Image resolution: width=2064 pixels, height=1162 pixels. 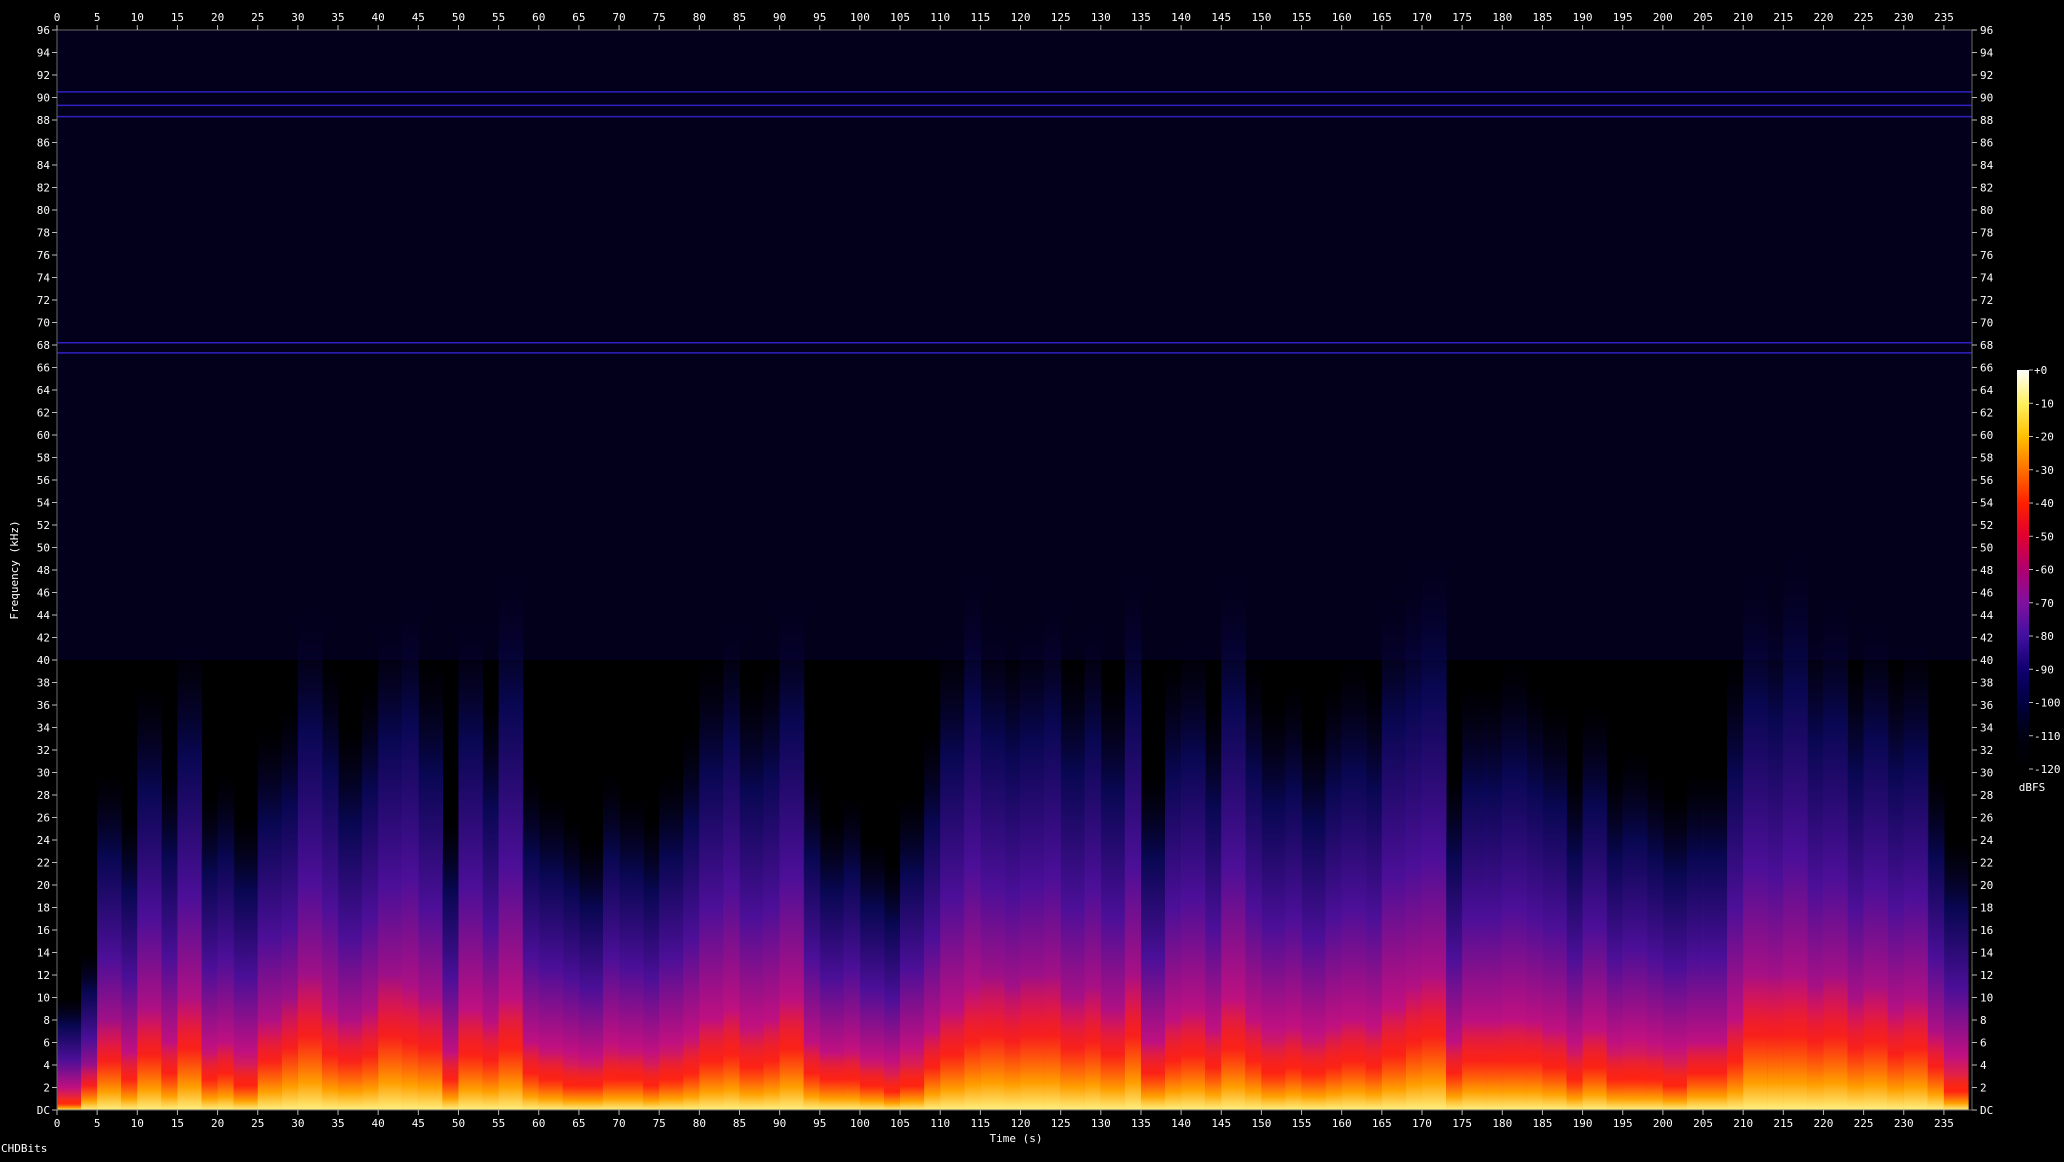 What do you see at coordinates (1623, 17) in the screenshot?
I see `x-tick-label: 195` at bounding box center [1623, 17].